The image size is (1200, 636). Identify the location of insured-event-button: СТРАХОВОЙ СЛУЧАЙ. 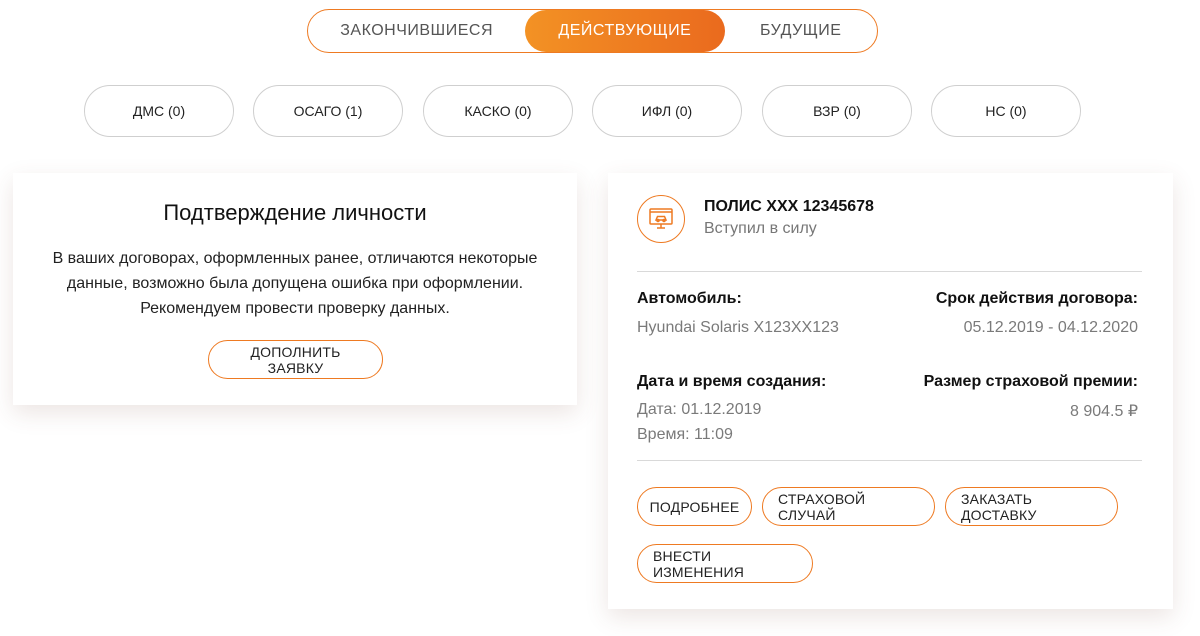
(848, 506).